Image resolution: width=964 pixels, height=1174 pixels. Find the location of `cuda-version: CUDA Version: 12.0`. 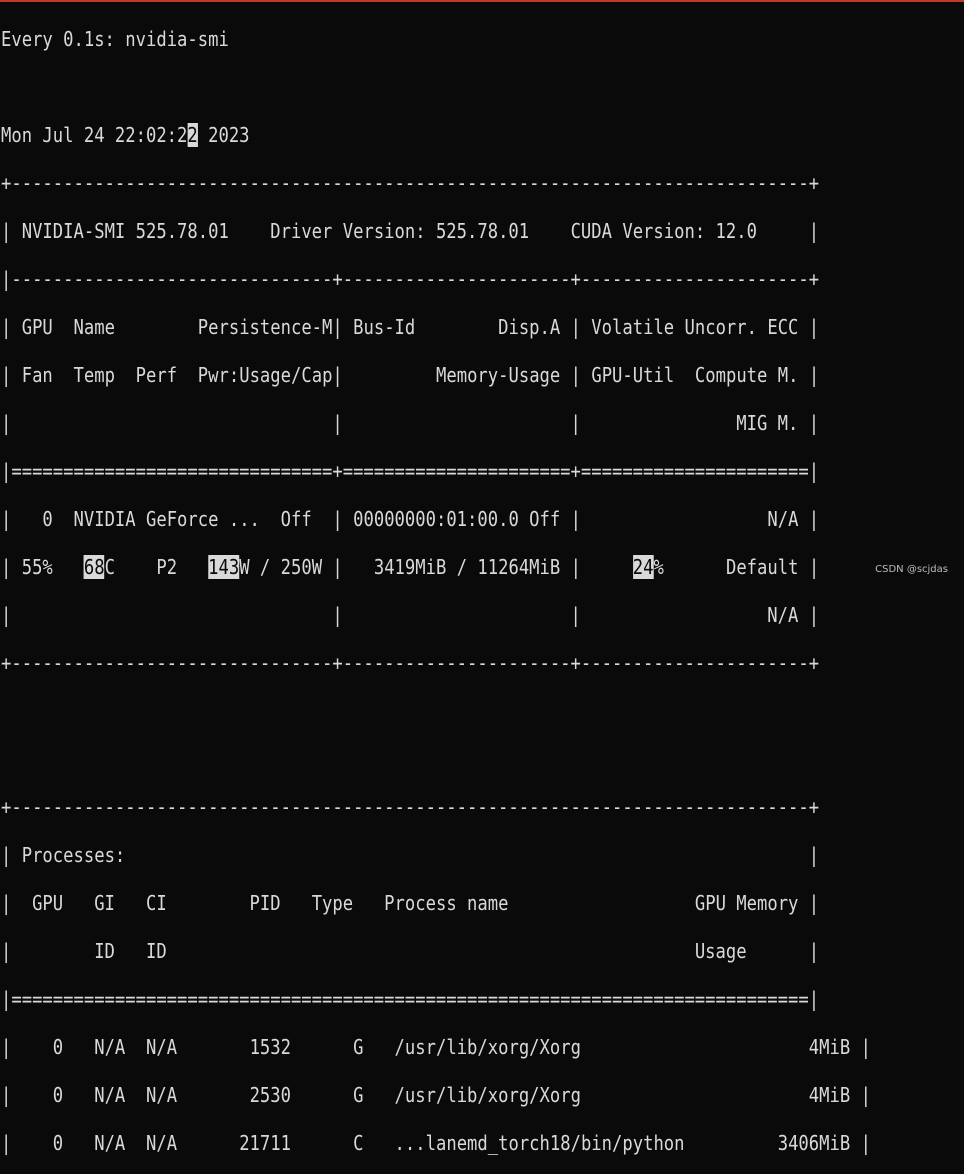

cuda-version: CUDA Version: 12.0 is located at coordinates (663, 231).